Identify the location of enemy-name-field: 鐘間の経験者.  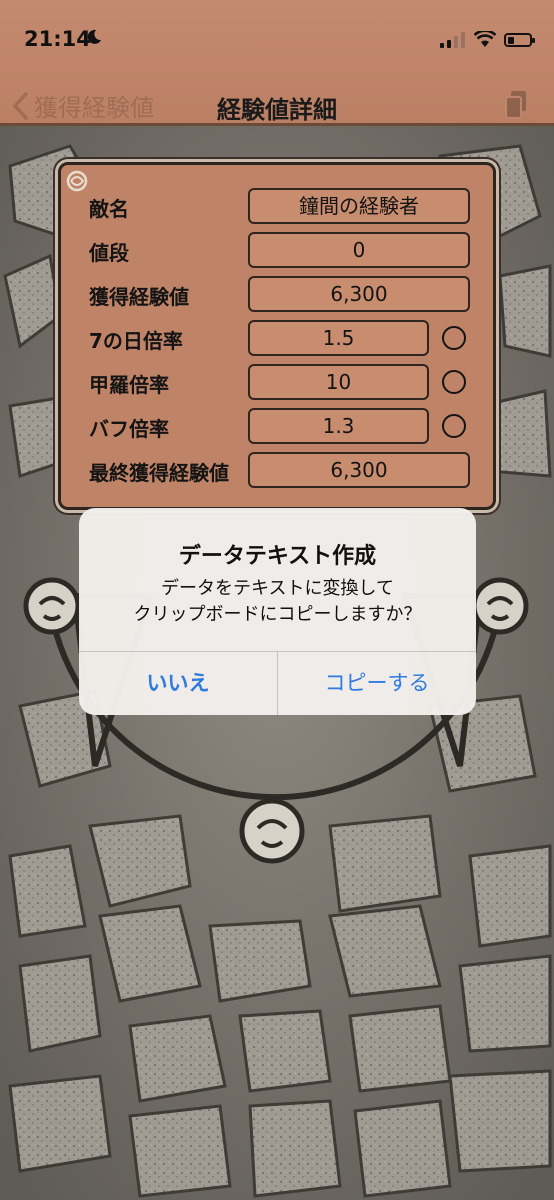
(359, 206).